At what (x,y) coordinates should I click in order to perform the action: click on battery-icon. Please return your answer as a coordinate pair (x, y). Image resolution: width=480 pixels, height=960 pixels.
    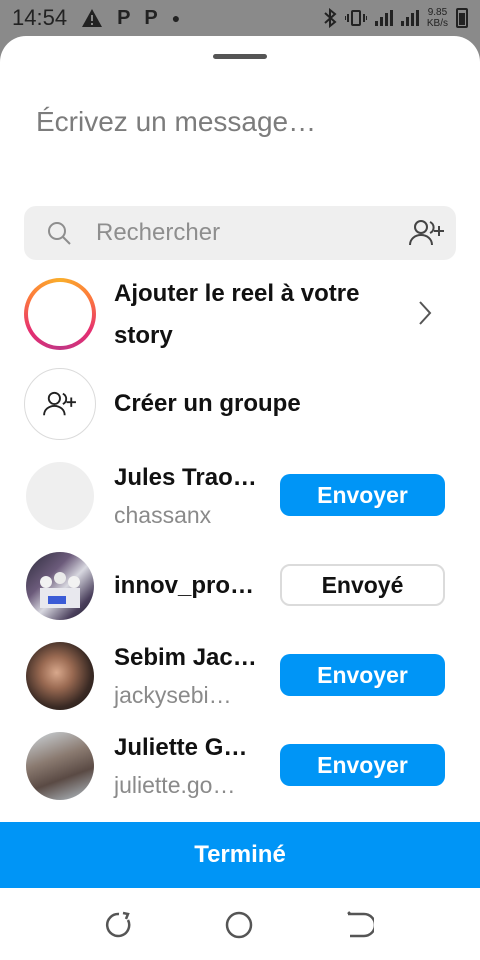
    Looking at the image, I should click on (462, 18).